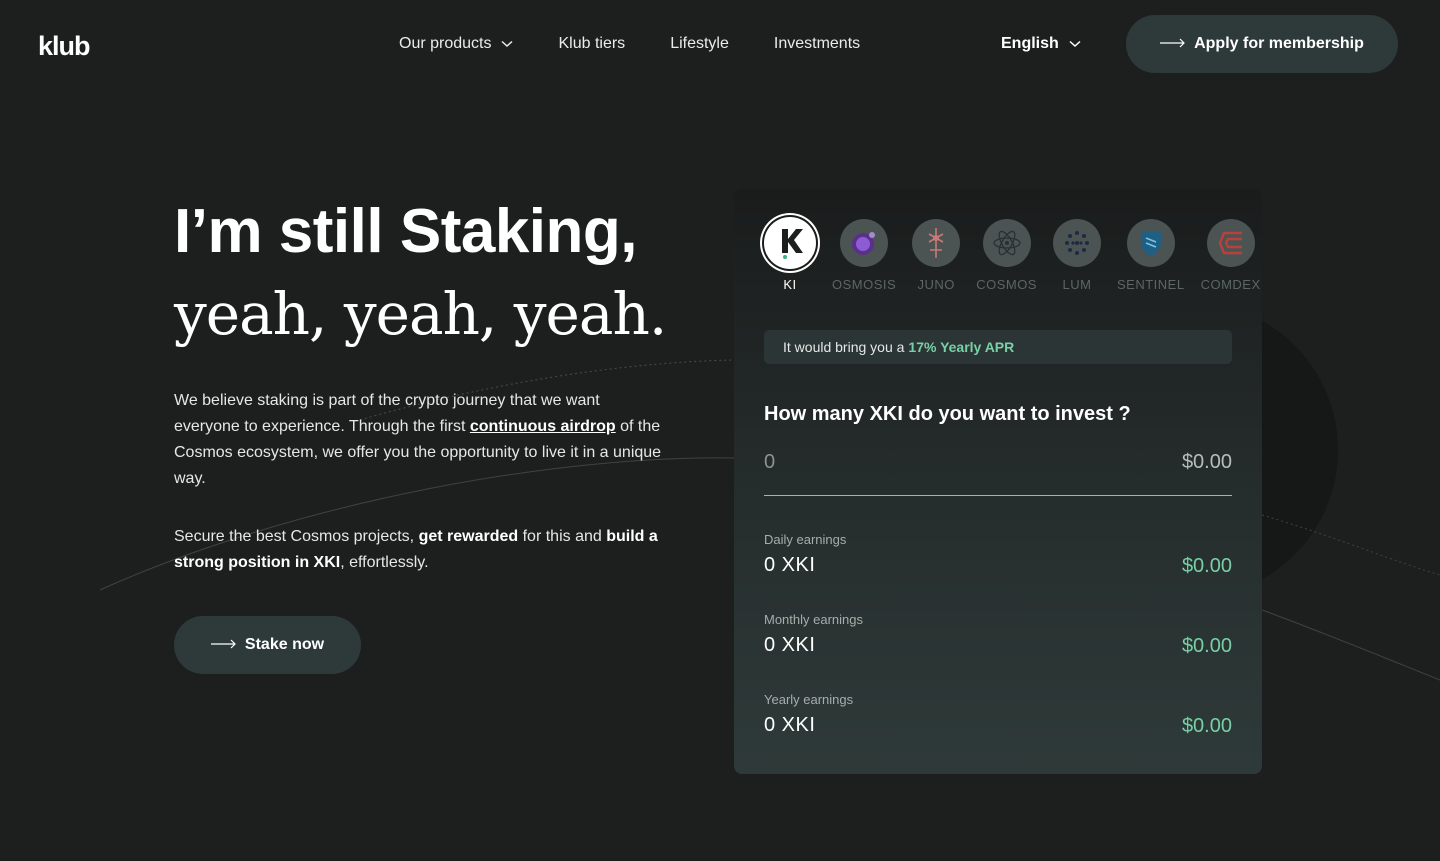 The image size is (1440, 861). Describe the element at coordinates (284, 644) in the screenshot. I see `stake-now-label: Stake now` at that location.